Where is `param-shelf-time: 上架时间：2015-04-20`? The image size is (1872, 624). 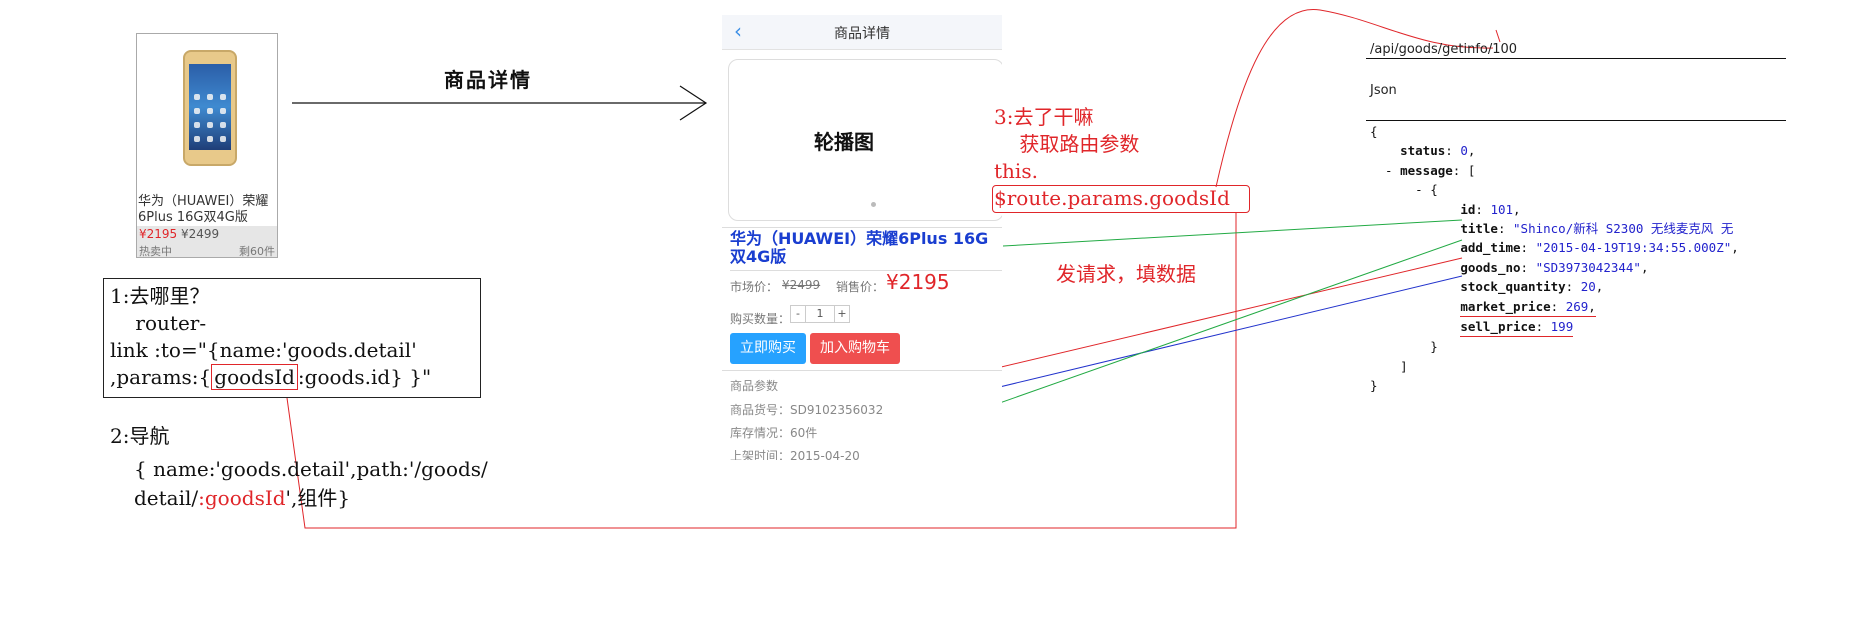
param-shelf-time: 上架时间：2015-04-20 is located at coordinates (795, 454).